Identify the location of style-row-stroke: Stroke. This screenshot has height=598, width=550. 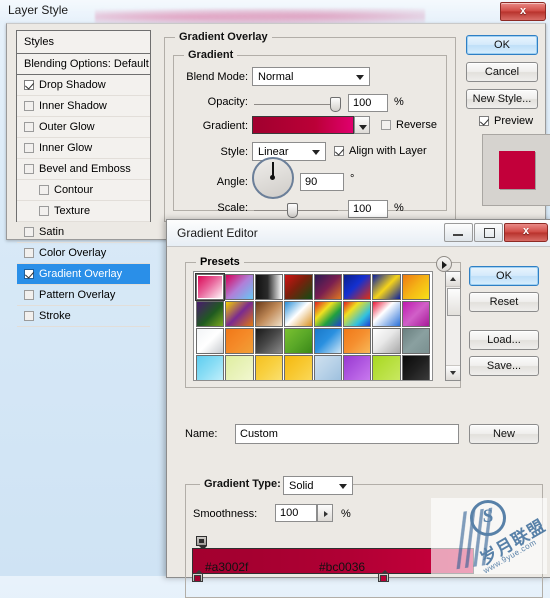
(83, 316).